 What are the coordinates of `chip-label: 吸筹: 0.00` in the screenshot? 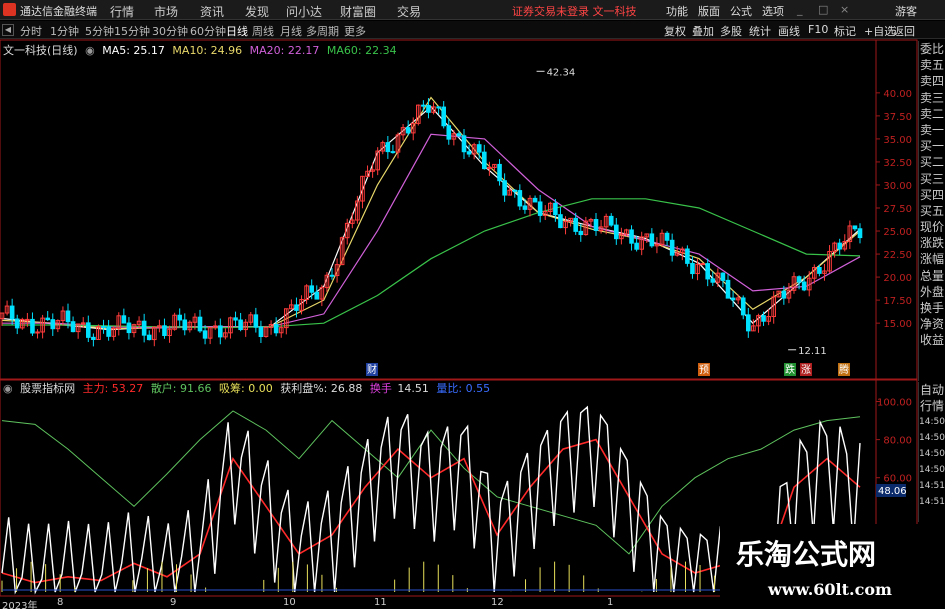 It's located at (246, 388).